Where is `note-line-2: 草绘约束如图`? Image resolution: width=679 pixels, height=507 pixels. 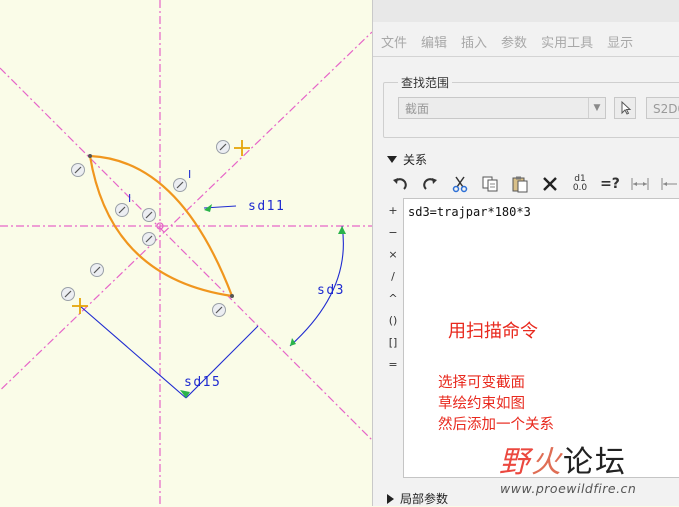
note-line-2: 草绘约束如图 is located at coordinates (481, 404).